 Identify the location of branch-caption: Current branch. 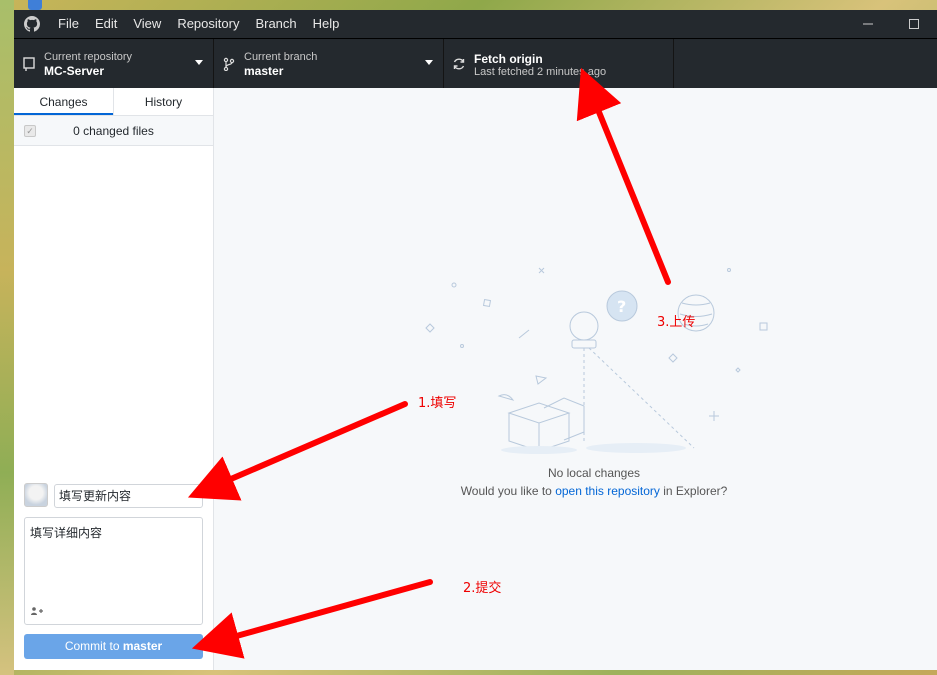
(281, 56).